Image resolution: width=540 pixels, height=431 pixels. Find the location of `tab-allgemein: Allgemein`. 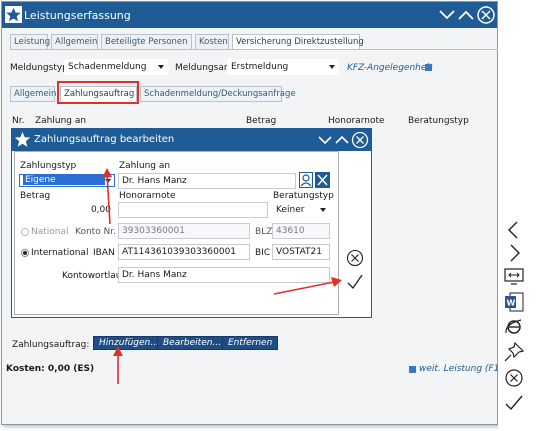

tab-allgemein: Allgemein is located at coordinates (74, 42).